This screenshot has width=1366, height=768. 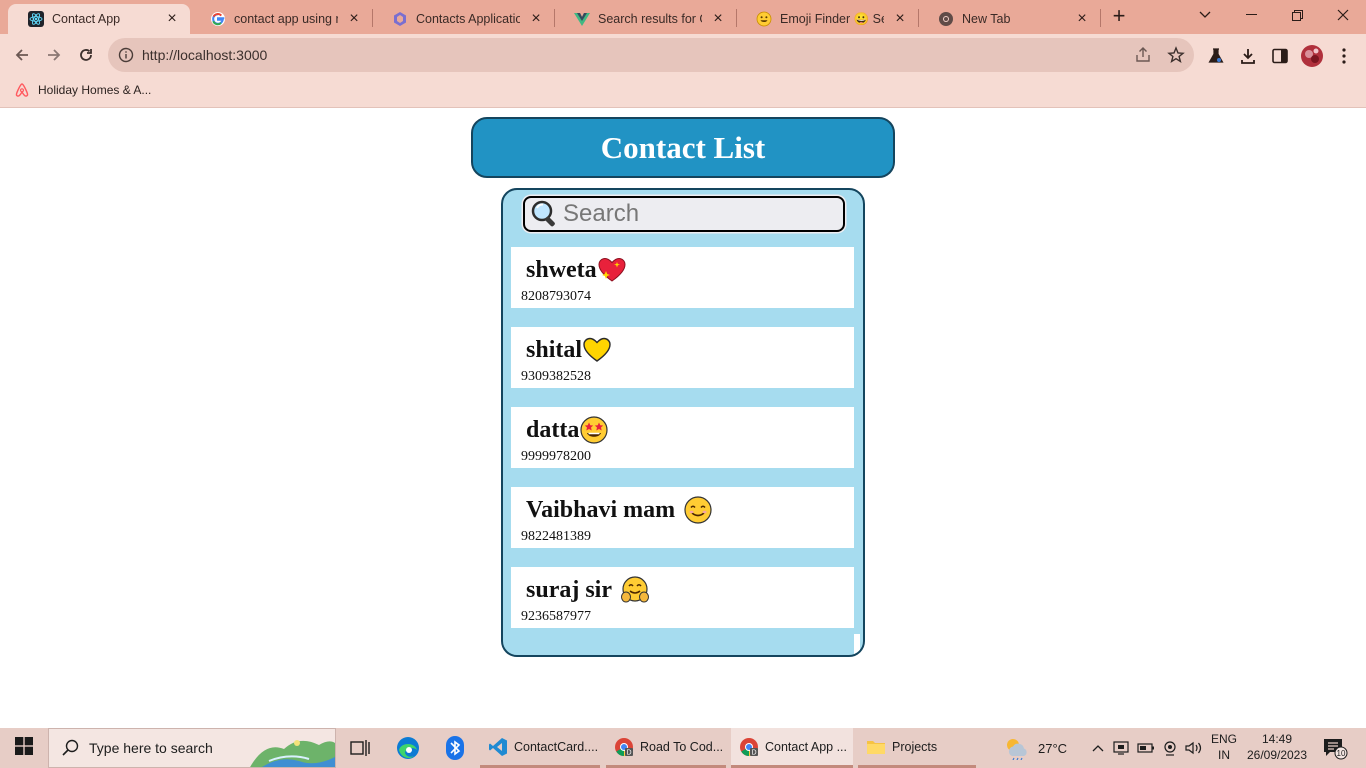 I want to click on notifications-icon: 10, so click(x=1335, y=748).